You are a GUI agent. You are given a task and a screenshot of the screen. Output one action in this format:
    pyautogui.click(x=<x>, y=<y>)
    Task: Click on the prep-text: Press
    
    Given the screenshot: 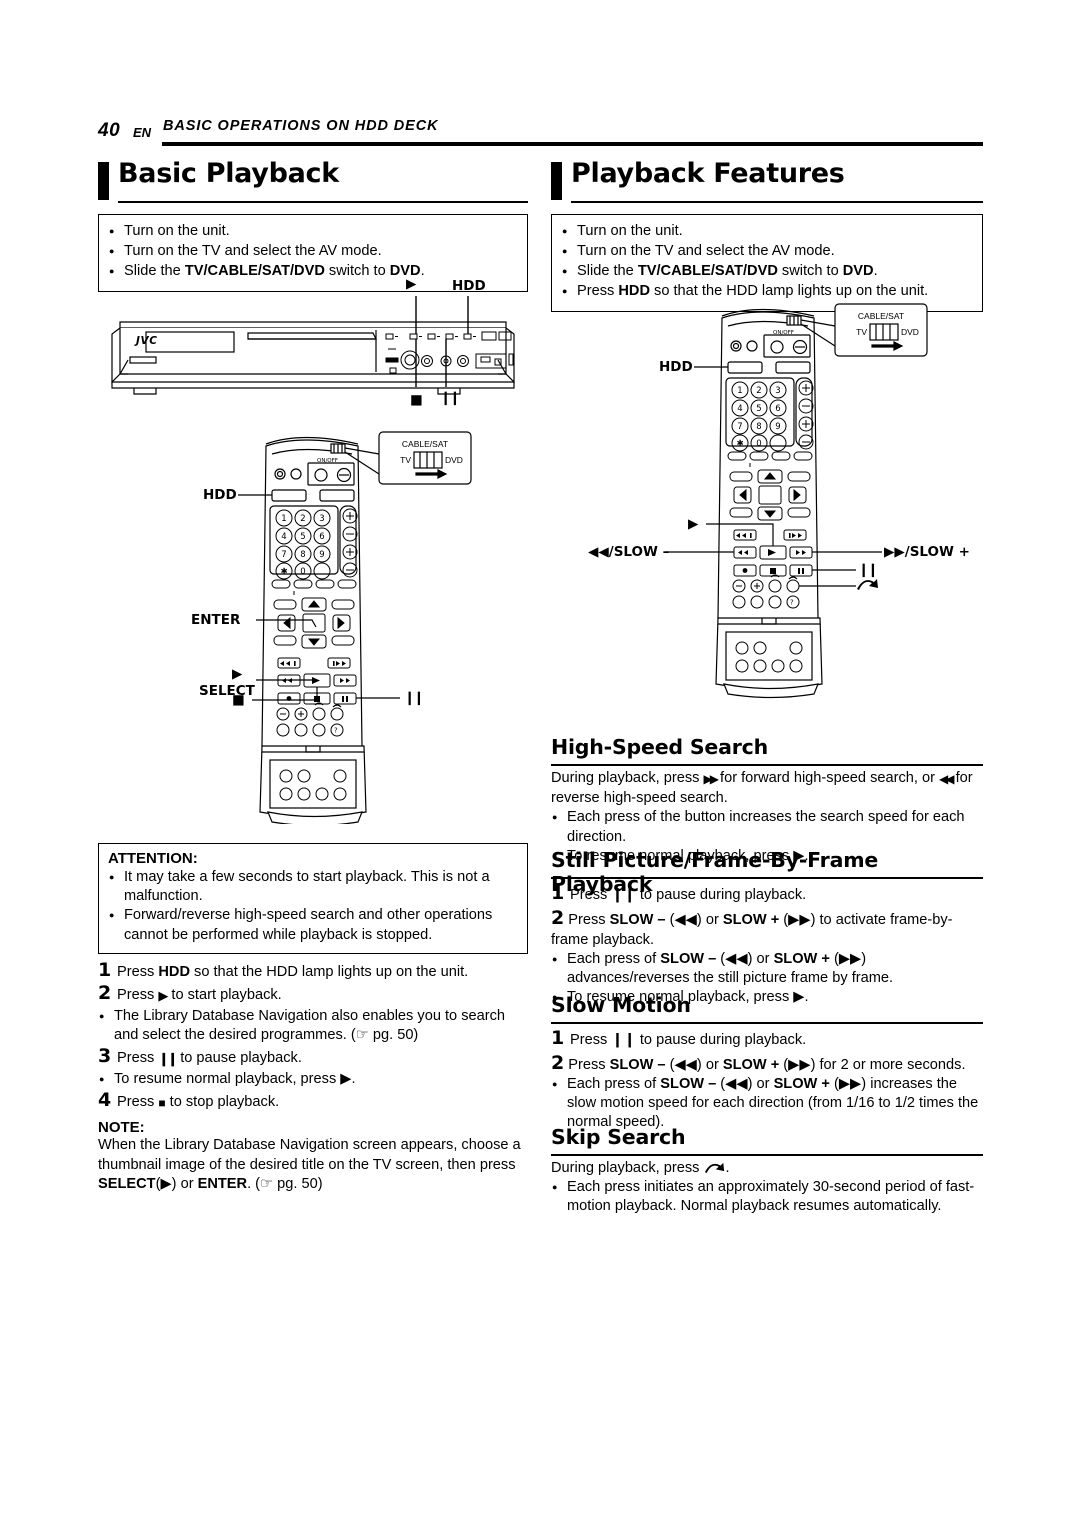 What is the action you would take?
    pyautogui.click(x=598, y=291)
    